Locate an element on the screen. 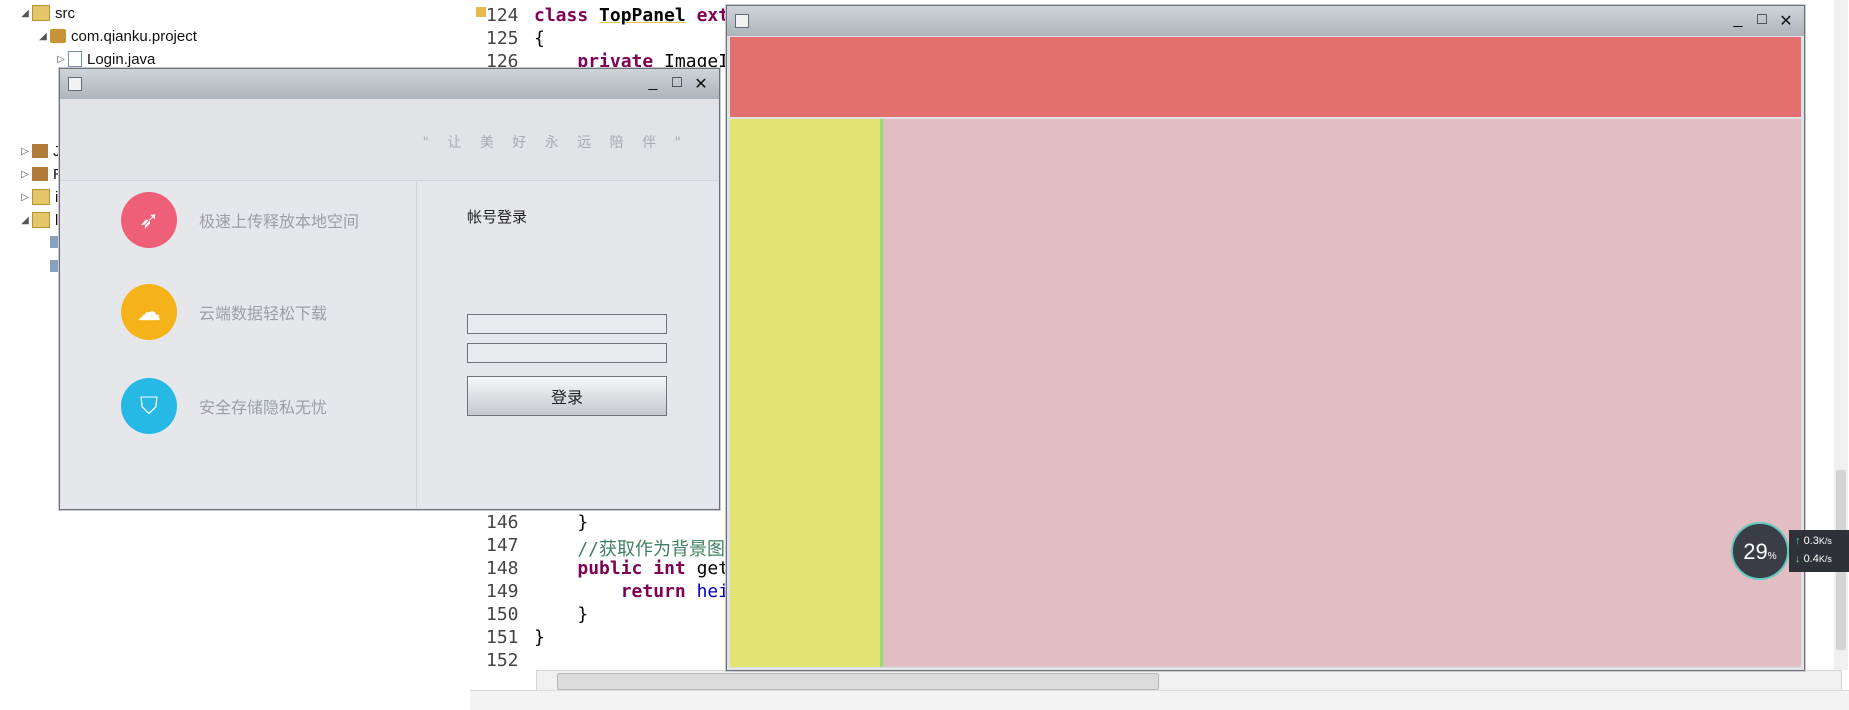 The width and height of the screenshot is (1849, 710). network-monitor: 29% ↑ 0.3K/s ↓ 0.4K/s is located at coordinates (1790, 552).